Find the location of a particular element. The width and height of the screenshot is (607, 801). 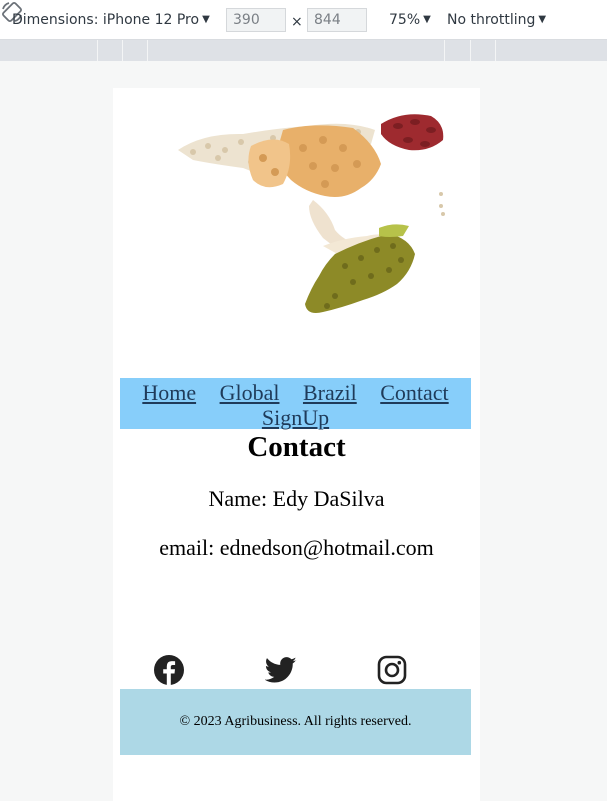

instagram-icon is located at coordinates (392, 670).